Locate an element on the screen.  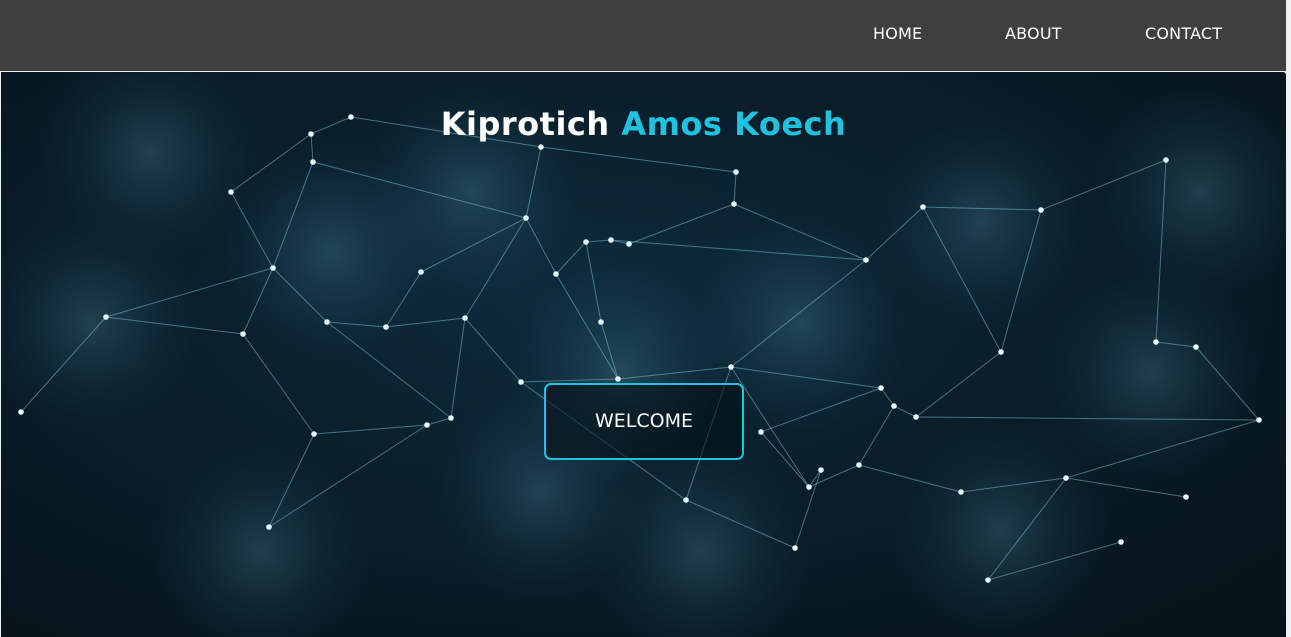
nav-link-about: ABOUT is located at coordinates (1033, 34).